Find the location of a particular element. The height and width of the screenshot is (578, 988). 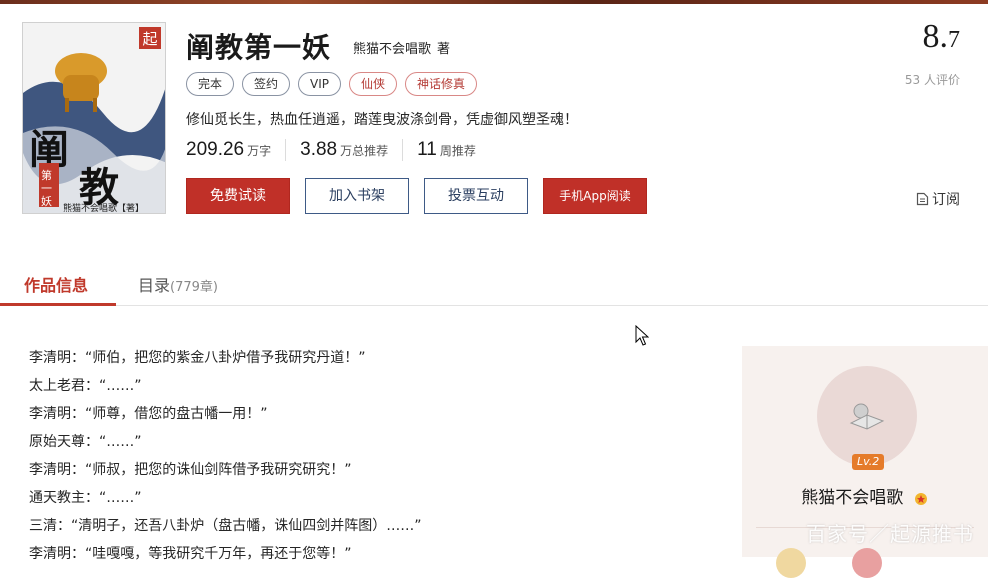

cover-author: 熊猫不会唱歌【著】 is located at coordinates (103, 208).